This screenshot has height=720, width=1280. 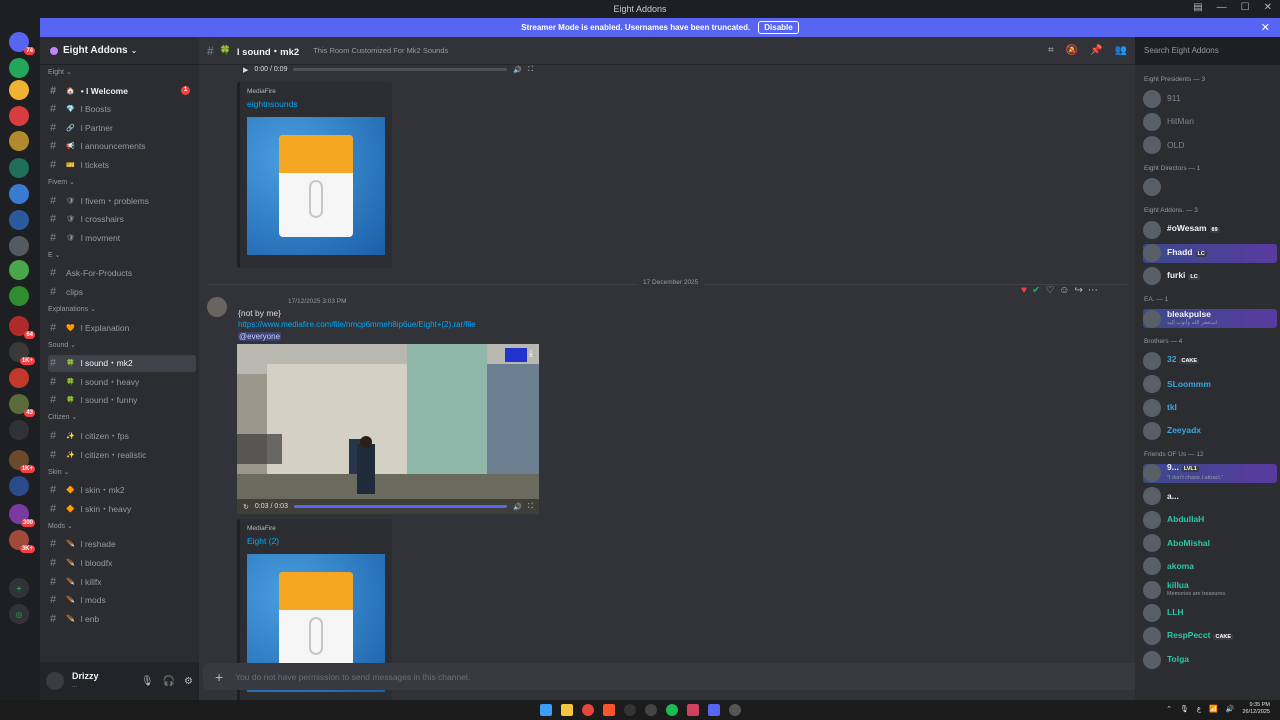 What do you see at coordinates (1209, 384) in the screenshot?
I see `member-item: SLoommm` at bounding box center [1209, 384].